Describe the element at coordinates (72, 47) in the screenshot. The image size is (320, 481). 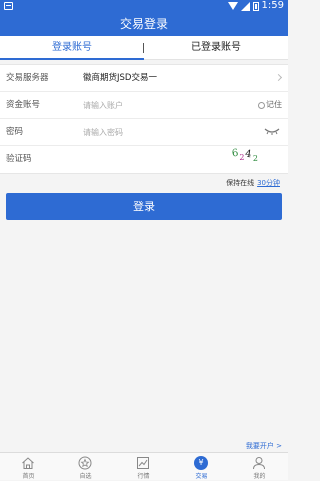
I see `tab-login-account: 登录账号` at that location.